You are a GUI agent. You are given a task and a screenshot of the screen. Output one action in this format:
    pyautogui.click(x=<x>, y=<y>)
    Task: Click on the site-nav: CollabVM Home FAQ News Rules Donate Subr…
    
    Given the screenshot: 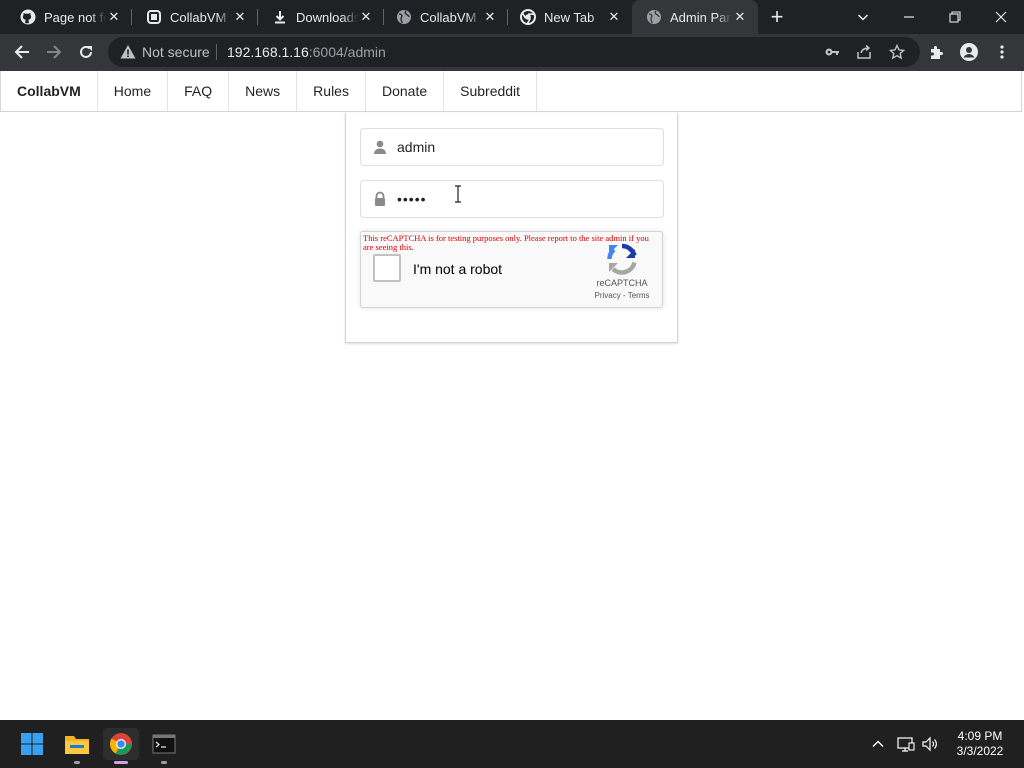 What is the action you would take?
    pyautogui.click(x=511, y=91)
    